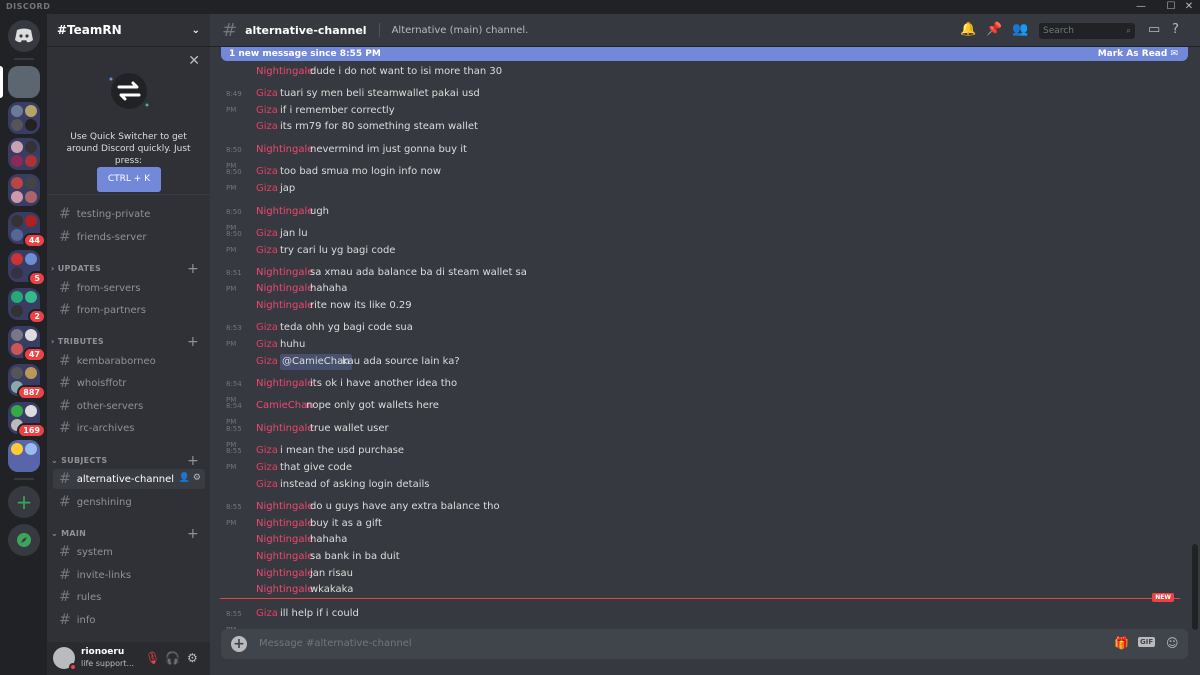 Image resolution: width=1200 pixels, height=675 pixels. What do you see at coordinates (316, 362) in the screenshot?
I see `user-mention: @CamieChan` at bounding box center [316, 362].